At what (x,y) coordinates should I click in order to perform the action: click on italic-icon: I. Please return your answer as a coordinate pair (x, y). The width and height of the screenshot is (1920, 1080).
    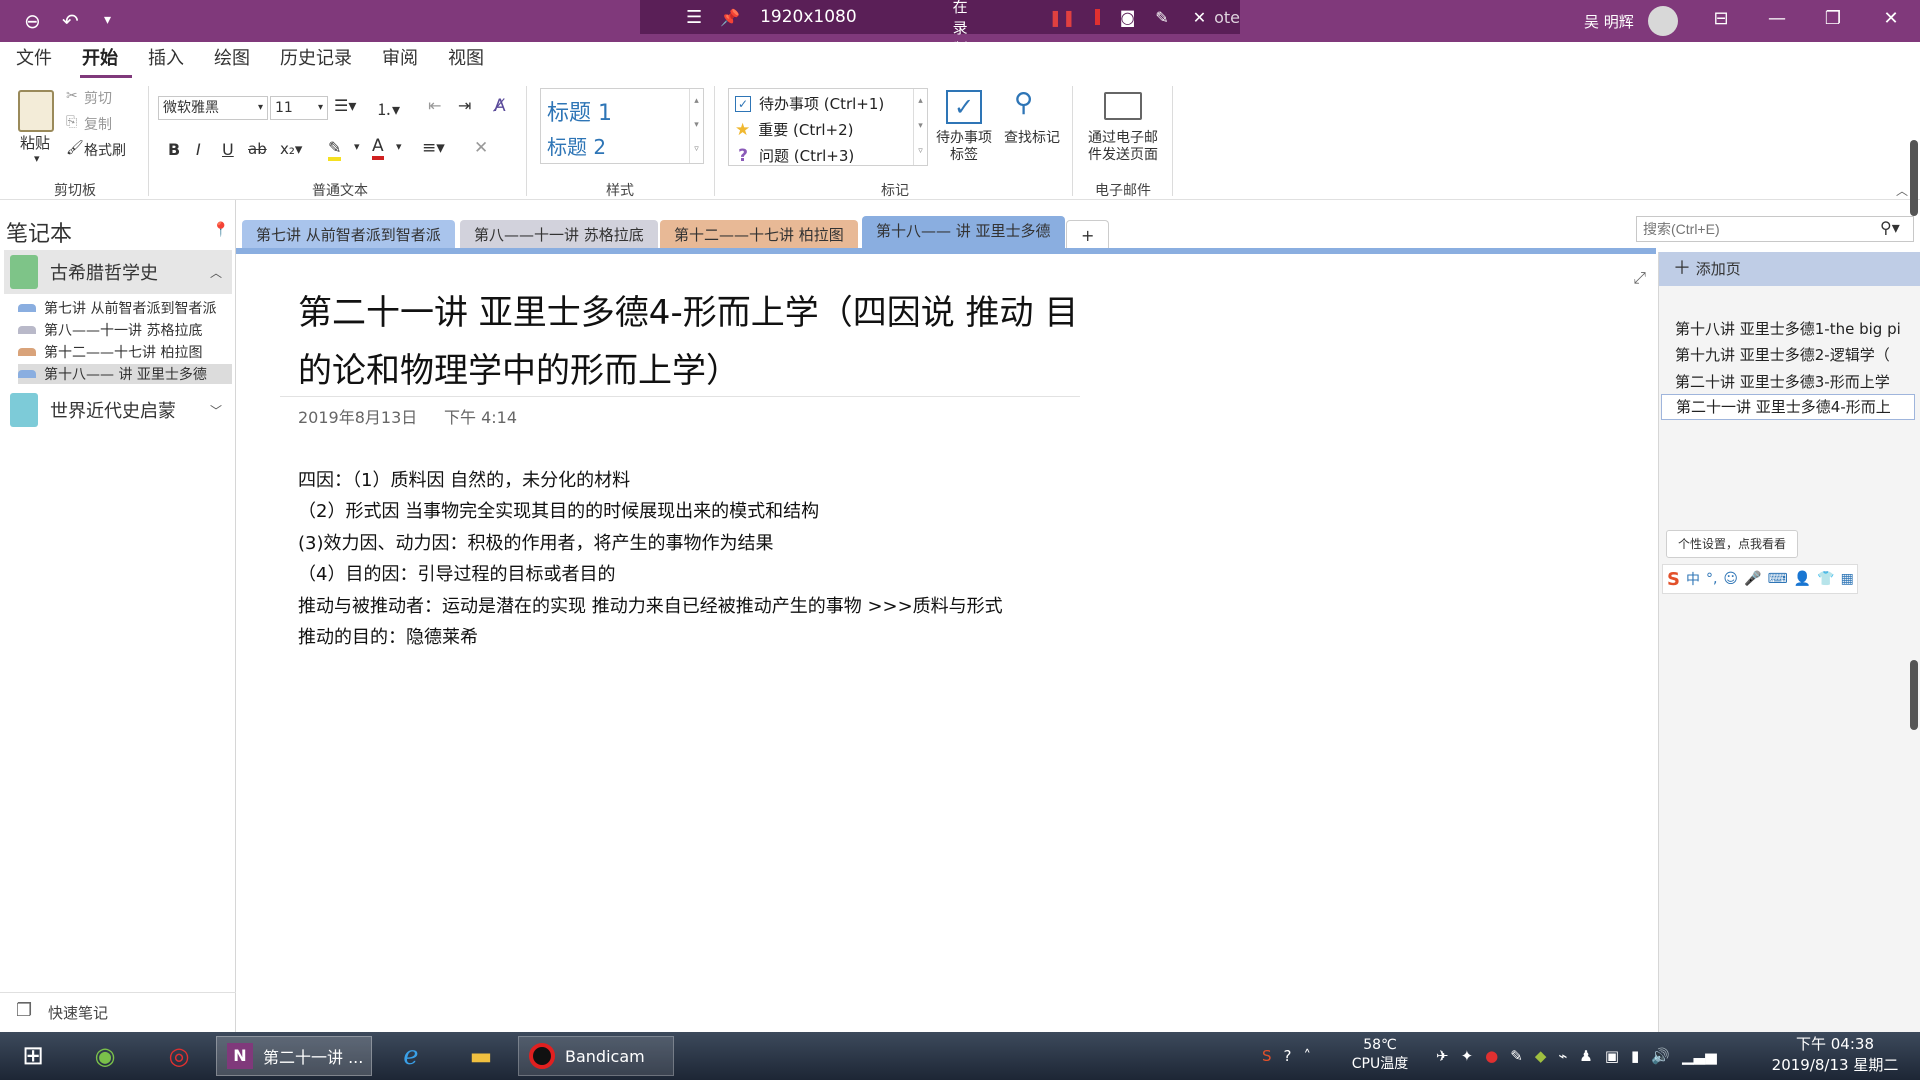
    Looking at the image, I should click on (198, 149).